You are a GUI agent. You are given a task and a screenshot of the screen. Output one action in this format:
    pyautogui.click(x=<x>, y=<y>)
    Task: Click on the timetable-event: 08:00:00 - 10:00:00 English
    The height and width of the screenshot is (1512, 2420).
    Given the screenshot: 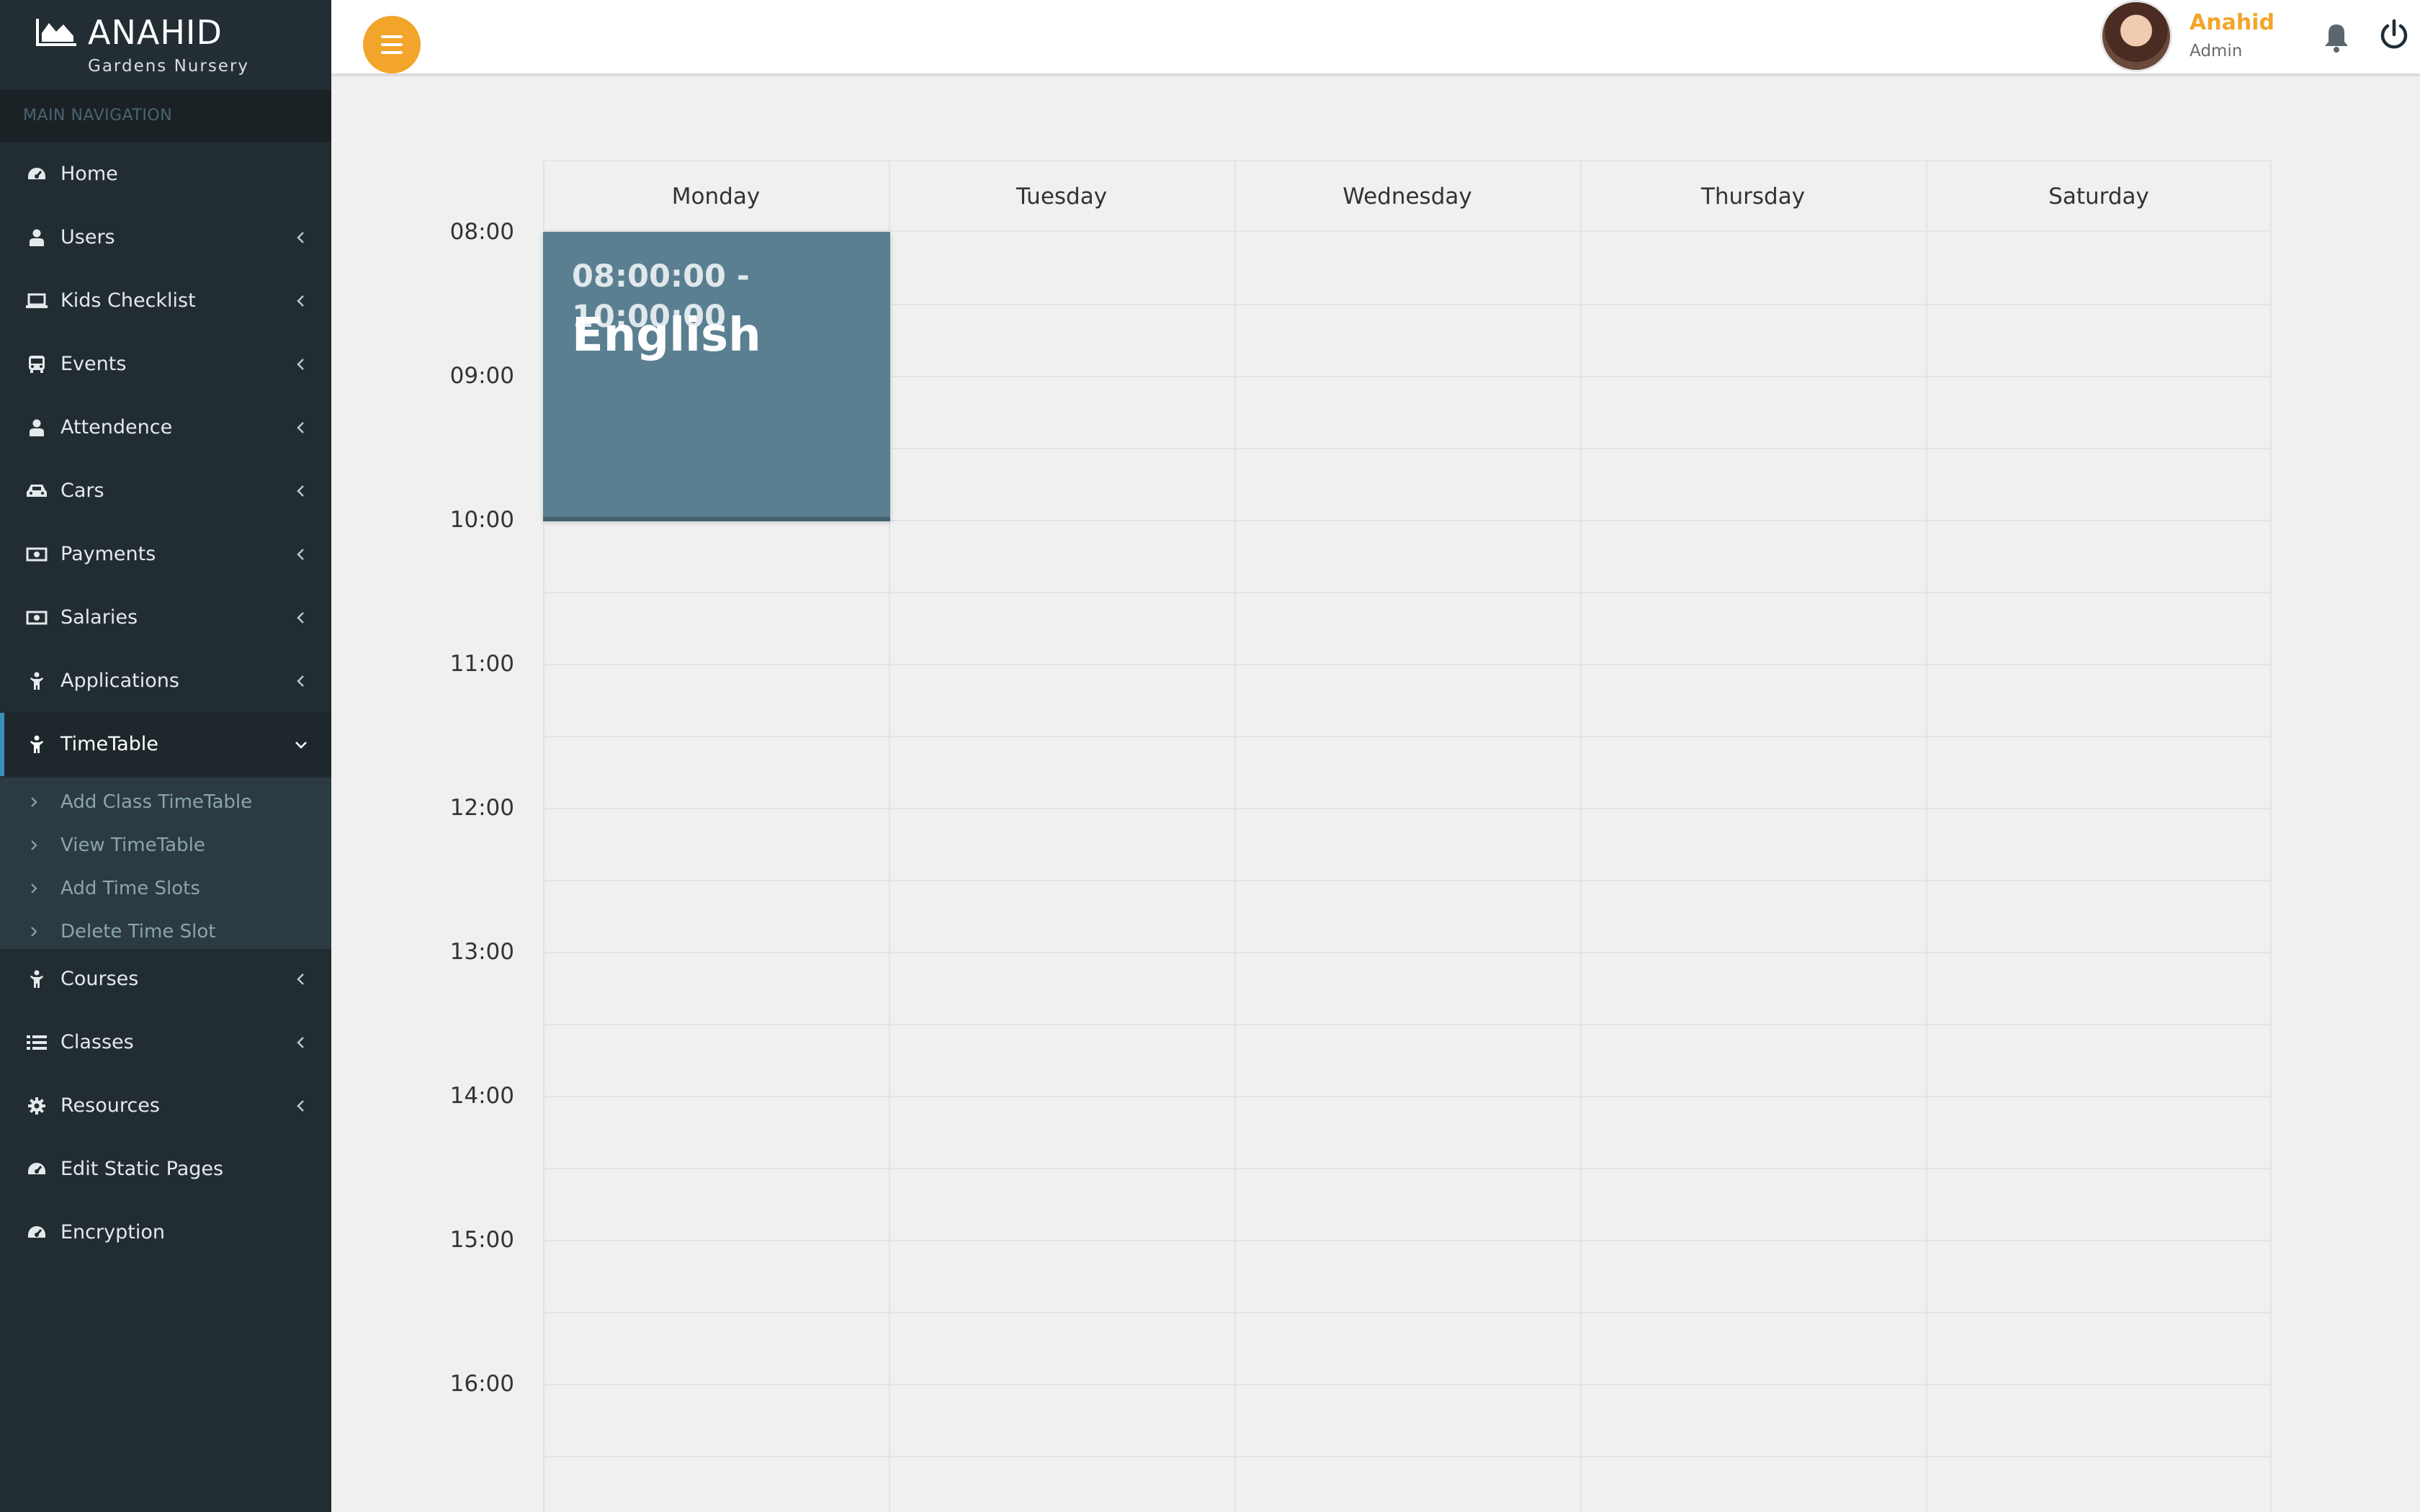 What is the action you would take?
    pyautogui.click(x=716, y=376)
    